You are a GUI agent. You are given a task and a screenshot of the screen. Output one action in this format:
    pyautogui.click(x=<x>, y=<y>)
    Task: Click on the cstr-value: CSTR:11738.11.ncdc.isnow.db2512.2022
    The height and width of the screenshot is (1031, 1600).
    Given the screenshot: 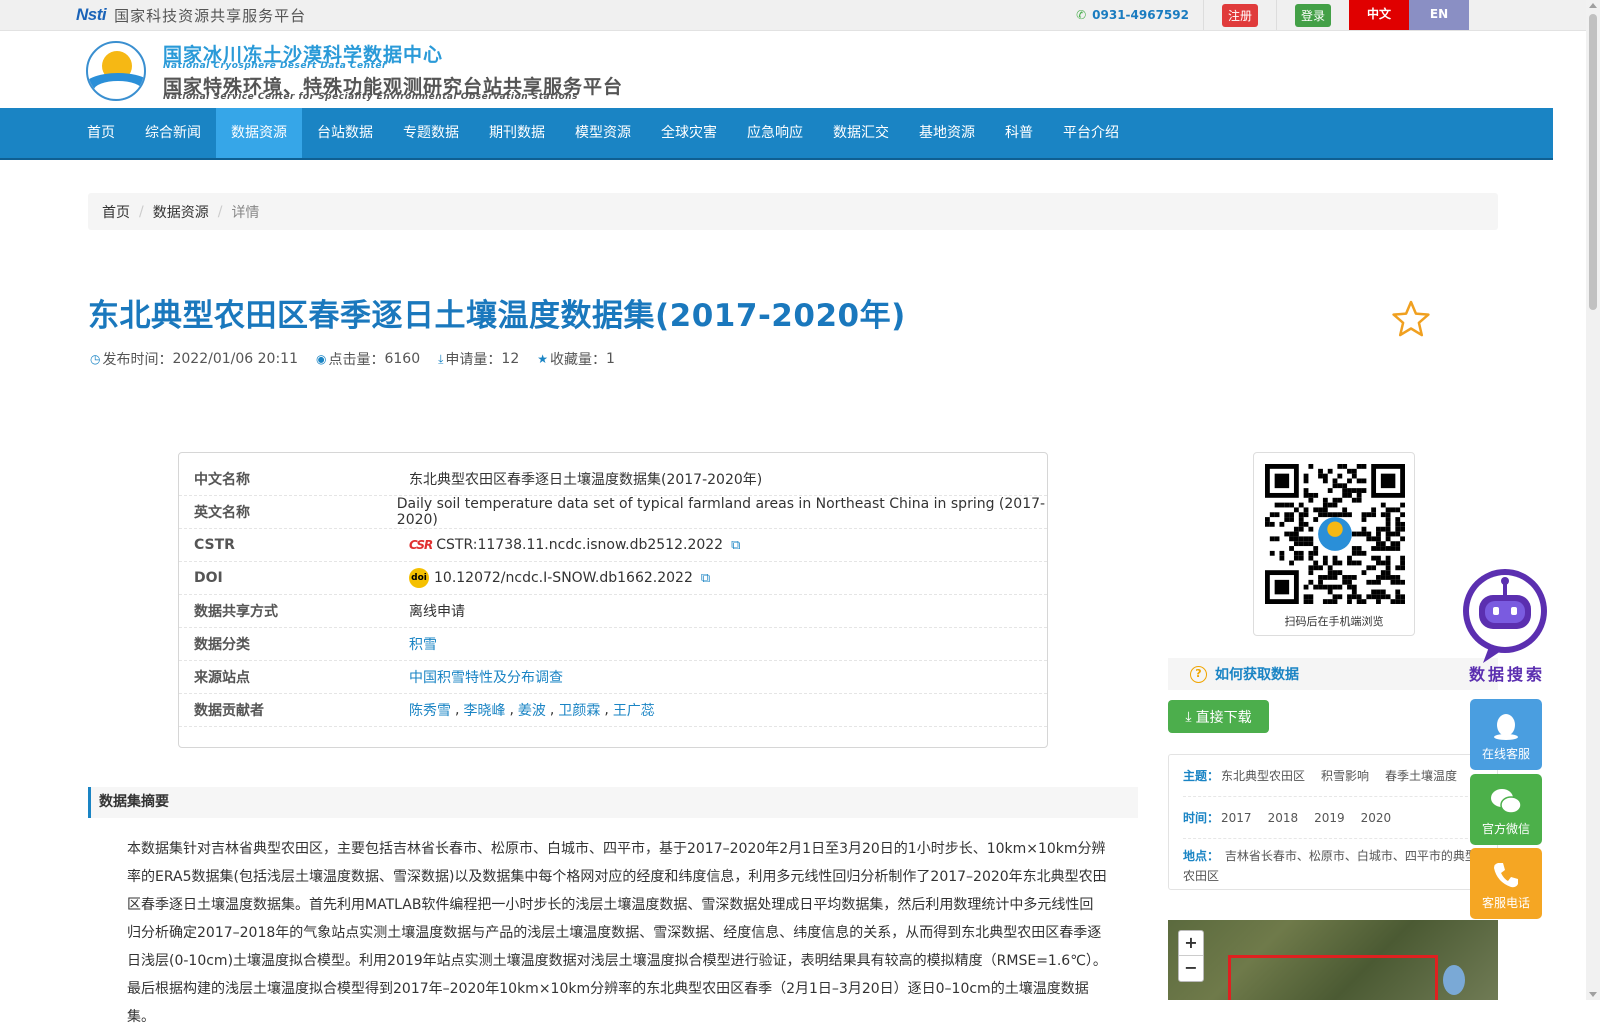 What is the action you would take?
    pyautogui.click(x=580, y=545)
    